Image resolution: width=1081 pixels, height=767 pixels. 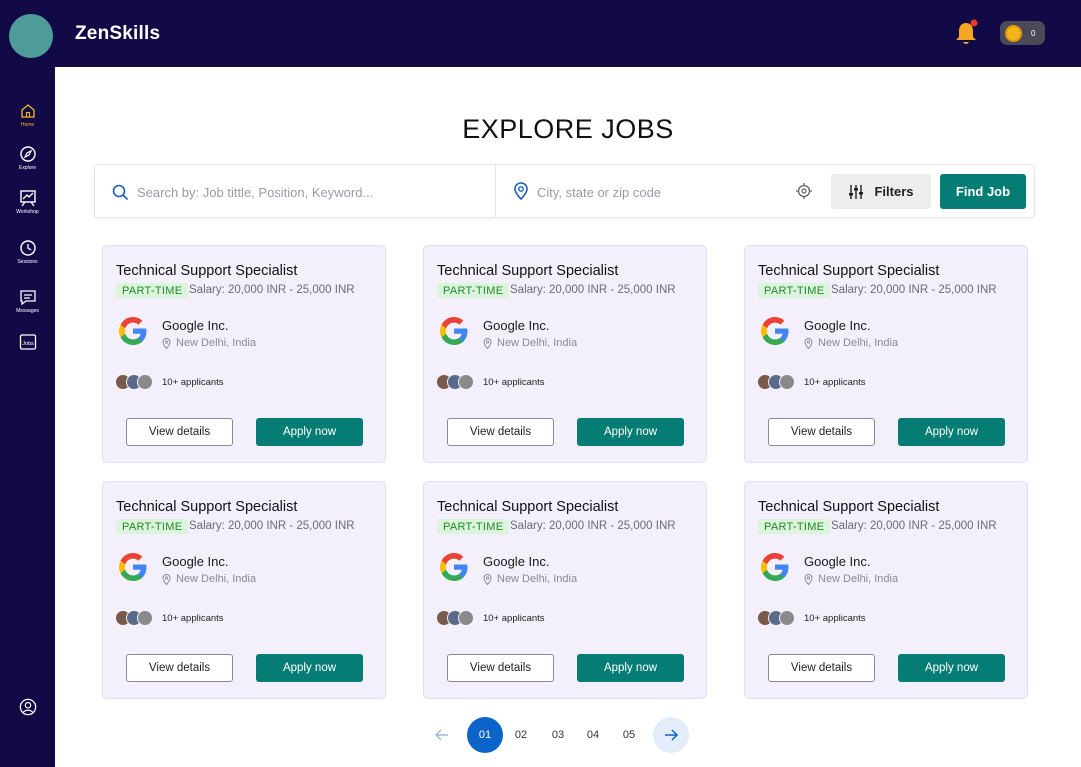 What do you see at coordinates (27, 311) in the screenshot?
I see `sidebar-item-label: Messages` at bounding box center [27, 311].